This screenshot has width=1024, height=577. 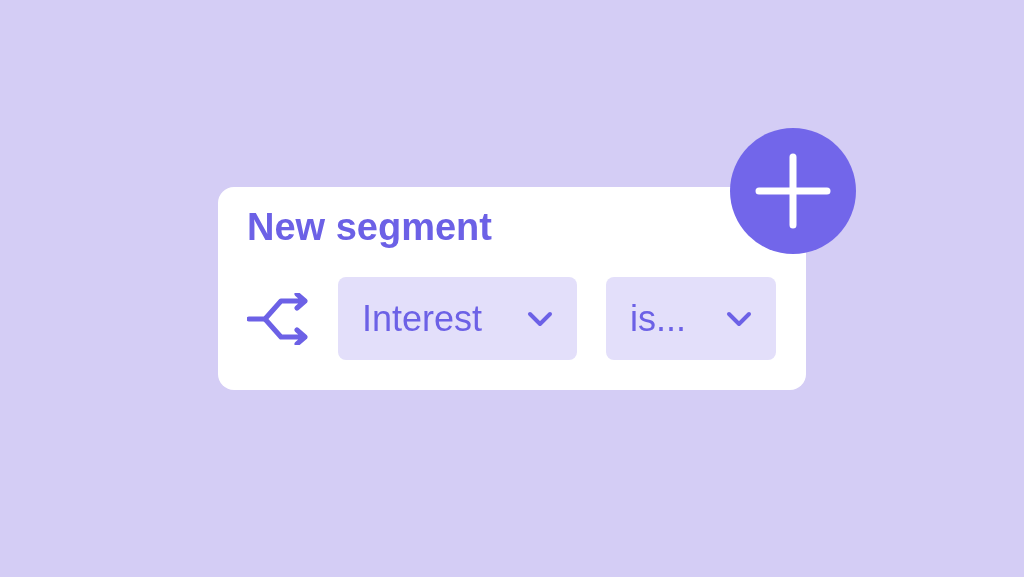 I want to click on plus-icon, so click(x=793, y=191).